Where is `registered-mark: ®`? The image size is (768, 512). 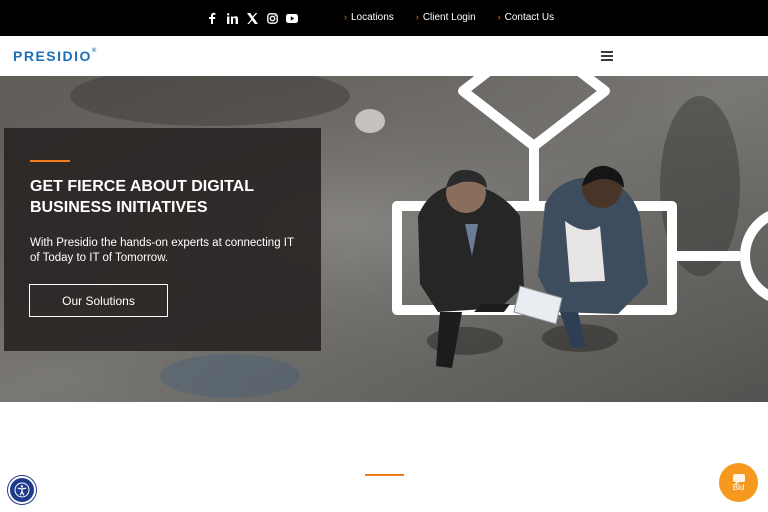
registered-mark: ® is located at coordinates (94, 51).